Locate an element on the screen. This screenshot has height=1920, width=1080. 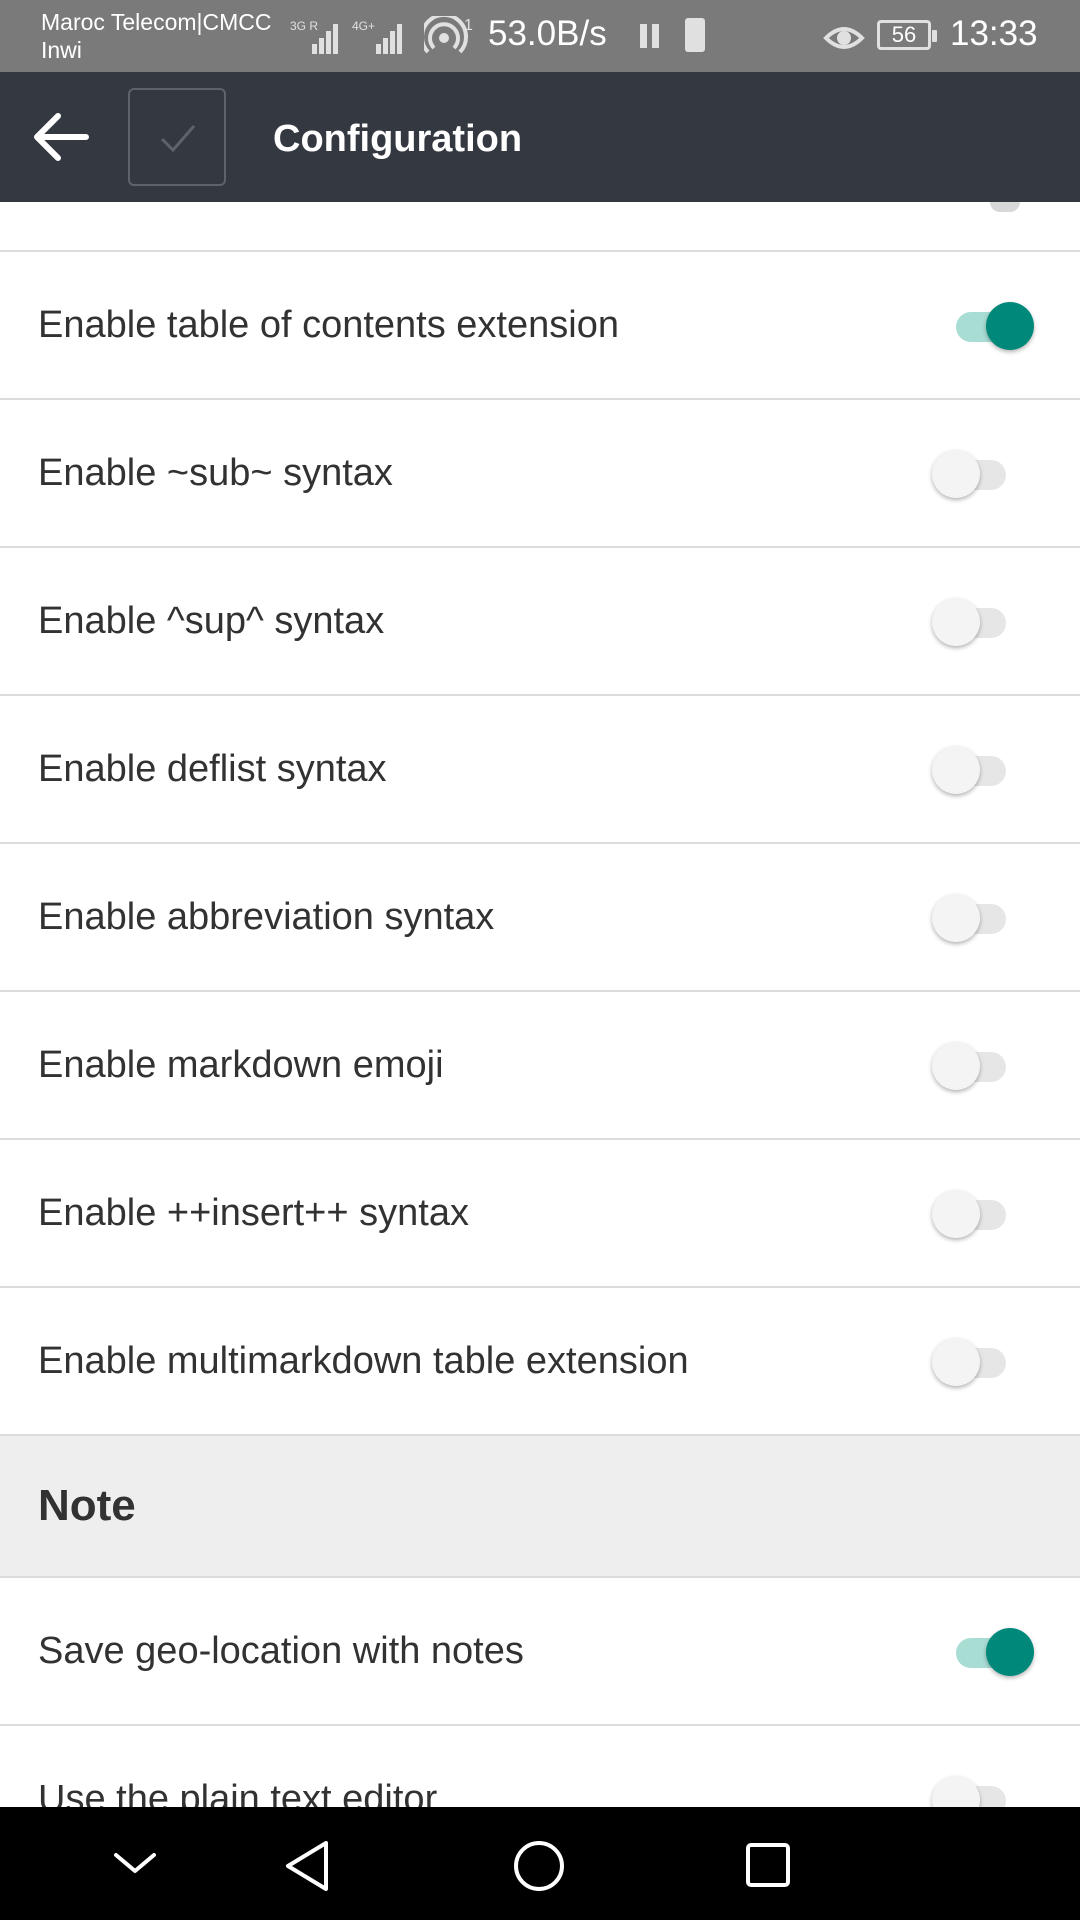
battery-level: 56 is located at coordinates (904, 34).